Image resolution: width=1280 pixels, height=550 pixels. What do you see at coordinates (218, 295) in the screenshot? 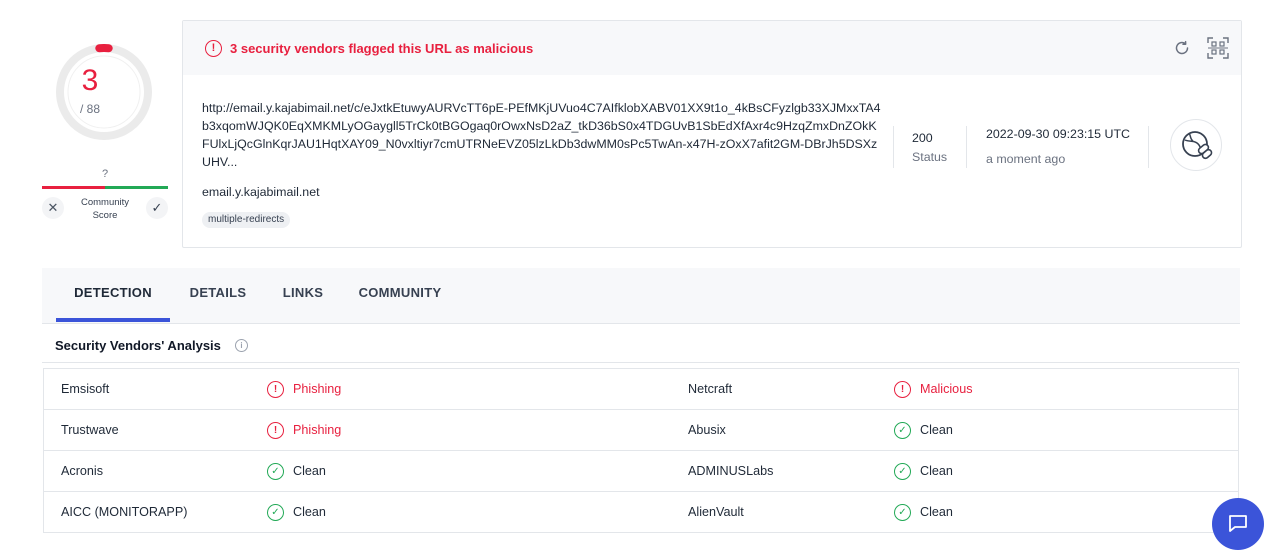
I see `tab-details: DETAILS` at bounding box center [218, 295].